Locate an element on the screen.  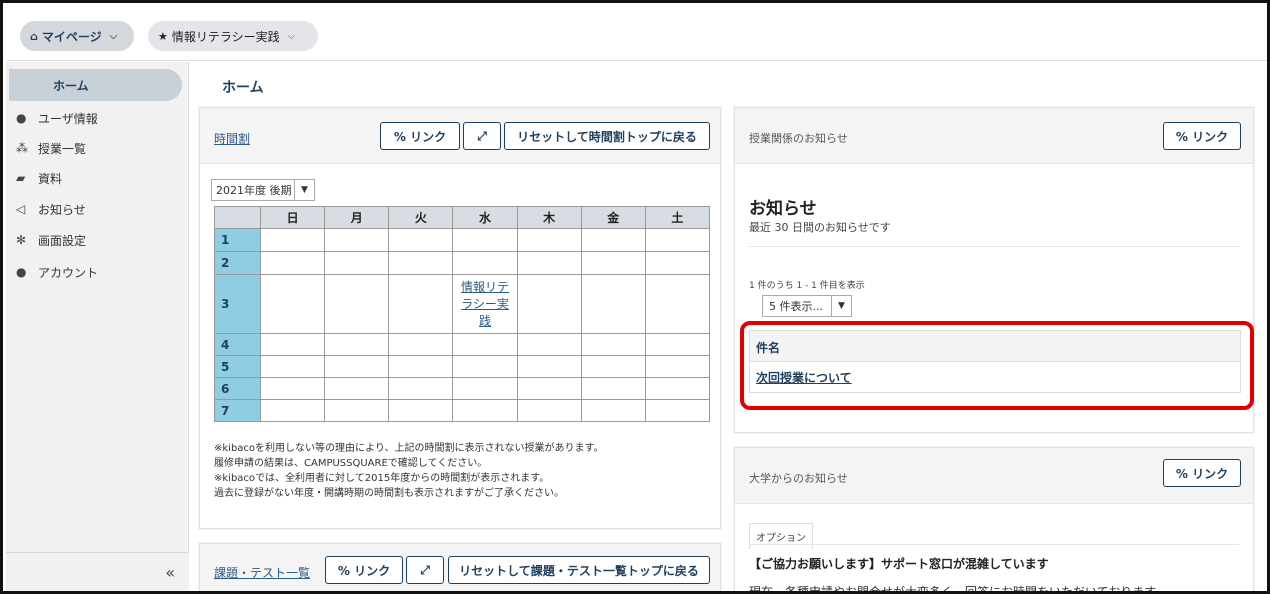
sidebar-item-label: アカウント is located at coordinates (68, 272).